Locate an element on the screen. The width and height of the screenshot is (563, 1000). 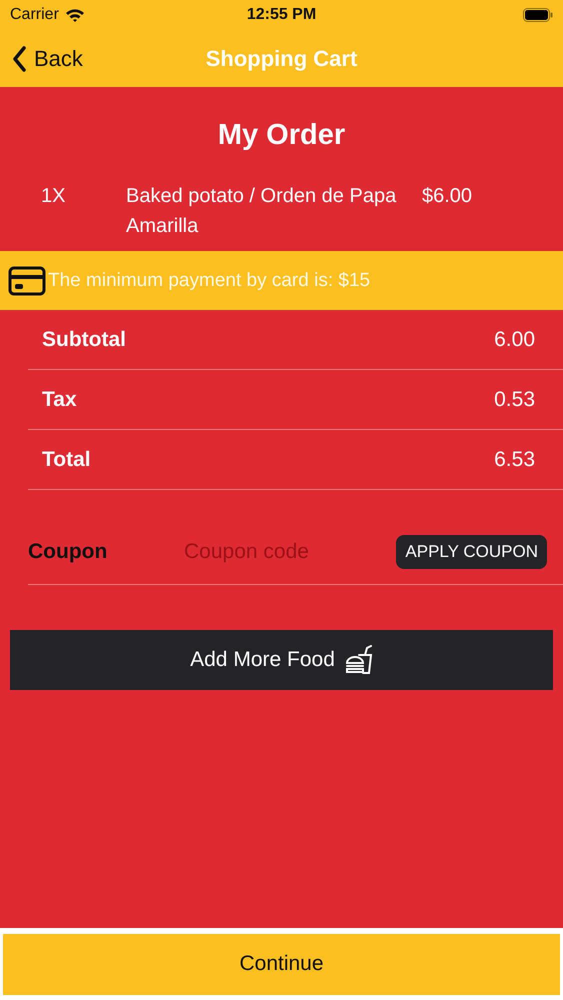
summary-value: 0.53 is located at coordinates (514, 400).